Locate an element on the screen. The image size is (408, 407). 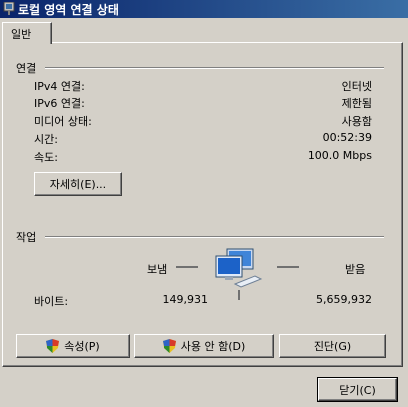
activity-divider is located at coordinates (214, 237).